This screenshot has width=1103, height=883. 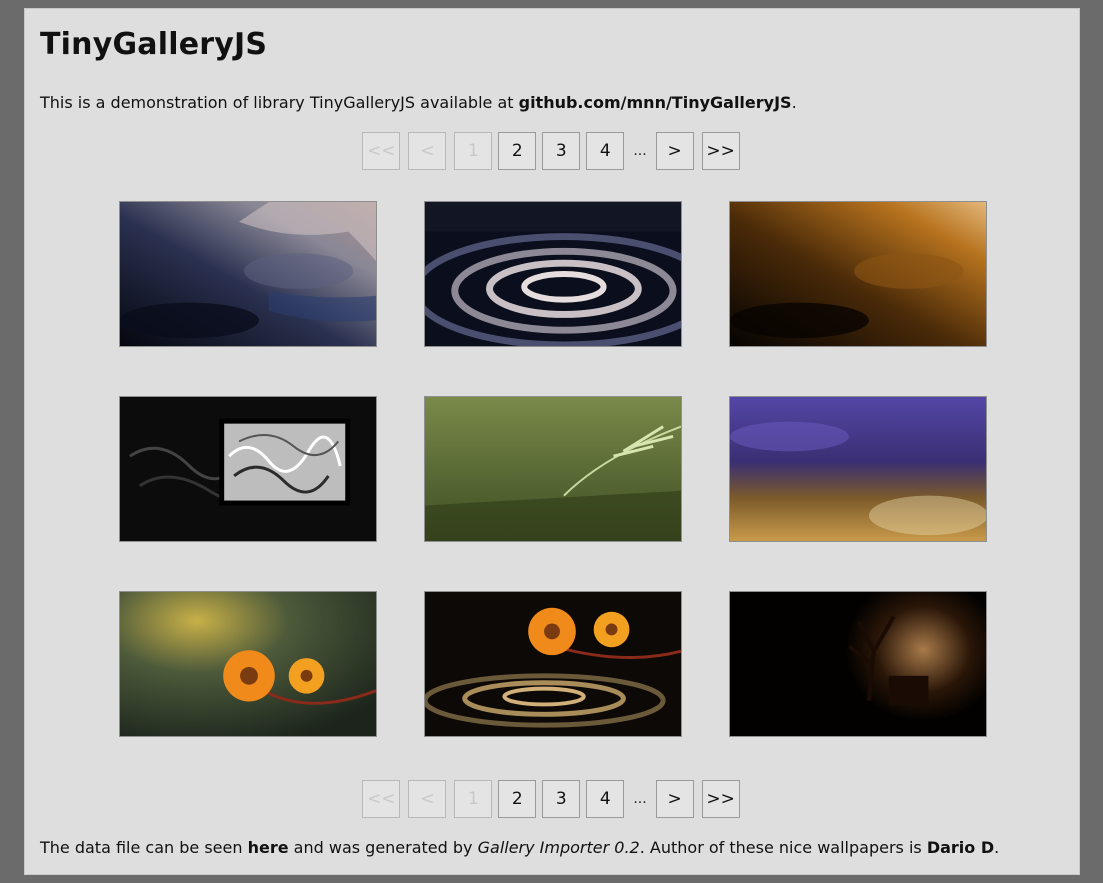 What do you see at coordinates (553, 469) in the screenshot?
I see `thumb-green-grass` at bounding box center [553, 469].